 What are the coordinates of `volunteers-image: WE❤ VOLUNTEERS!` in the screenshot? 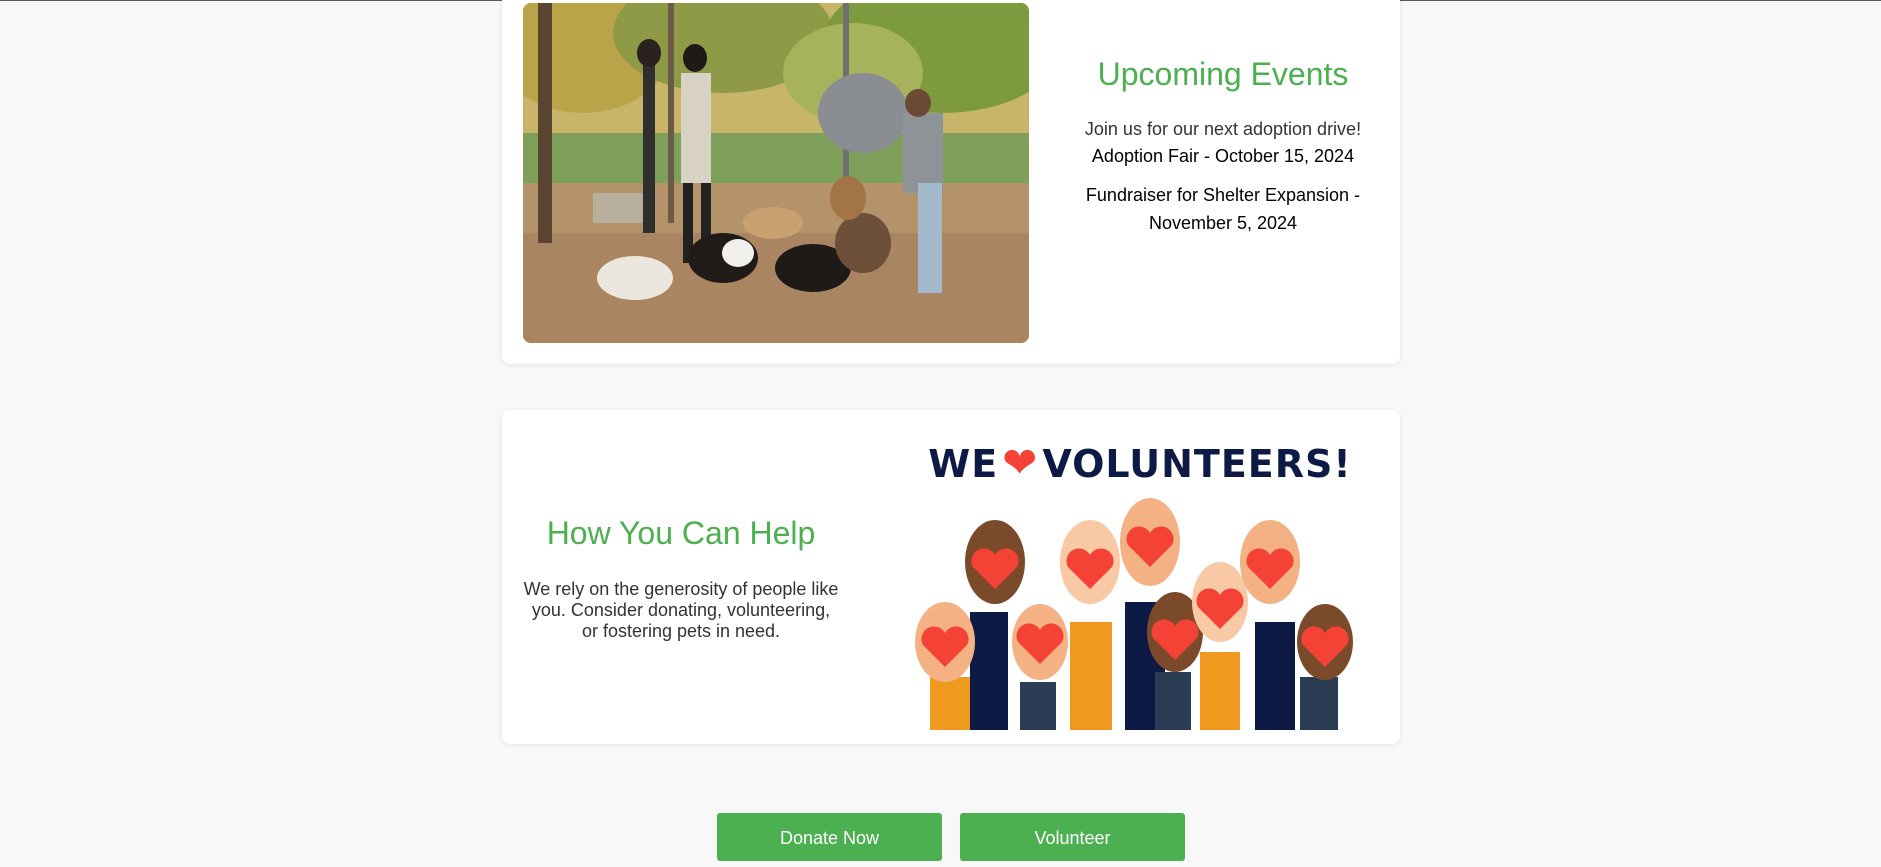 It's located at (1140, 584).